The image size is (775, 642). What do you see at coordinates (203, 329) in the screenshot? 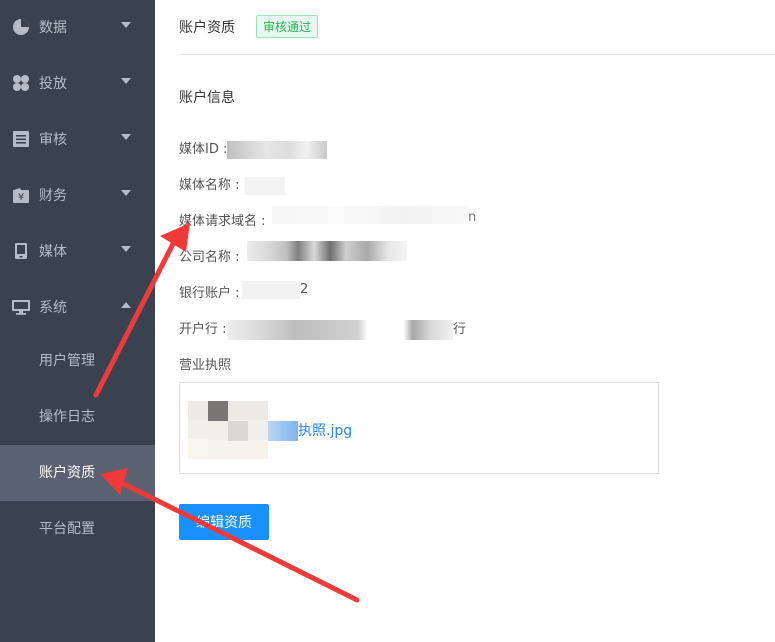
I see `field-bank-branch-label: 开户行 :` at bounding box center [203, 329].